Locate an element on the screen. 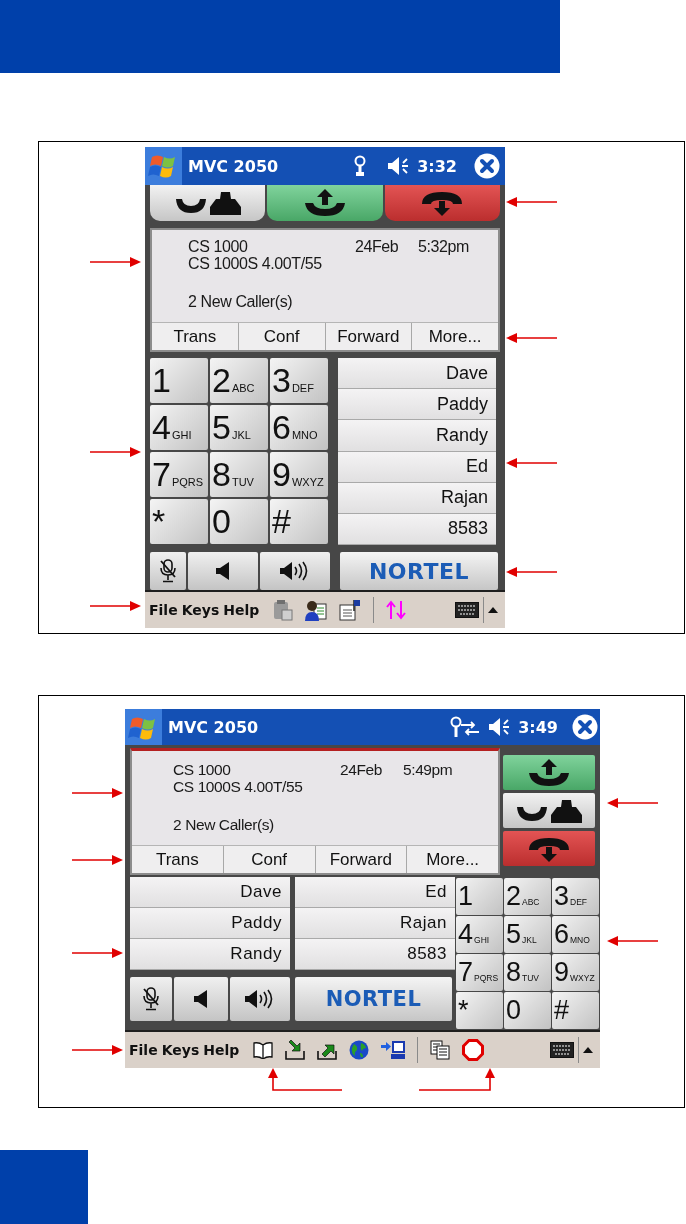 This screenshot has width=686, height=1224. document-flag-icon is located at coordinates (350, 610).